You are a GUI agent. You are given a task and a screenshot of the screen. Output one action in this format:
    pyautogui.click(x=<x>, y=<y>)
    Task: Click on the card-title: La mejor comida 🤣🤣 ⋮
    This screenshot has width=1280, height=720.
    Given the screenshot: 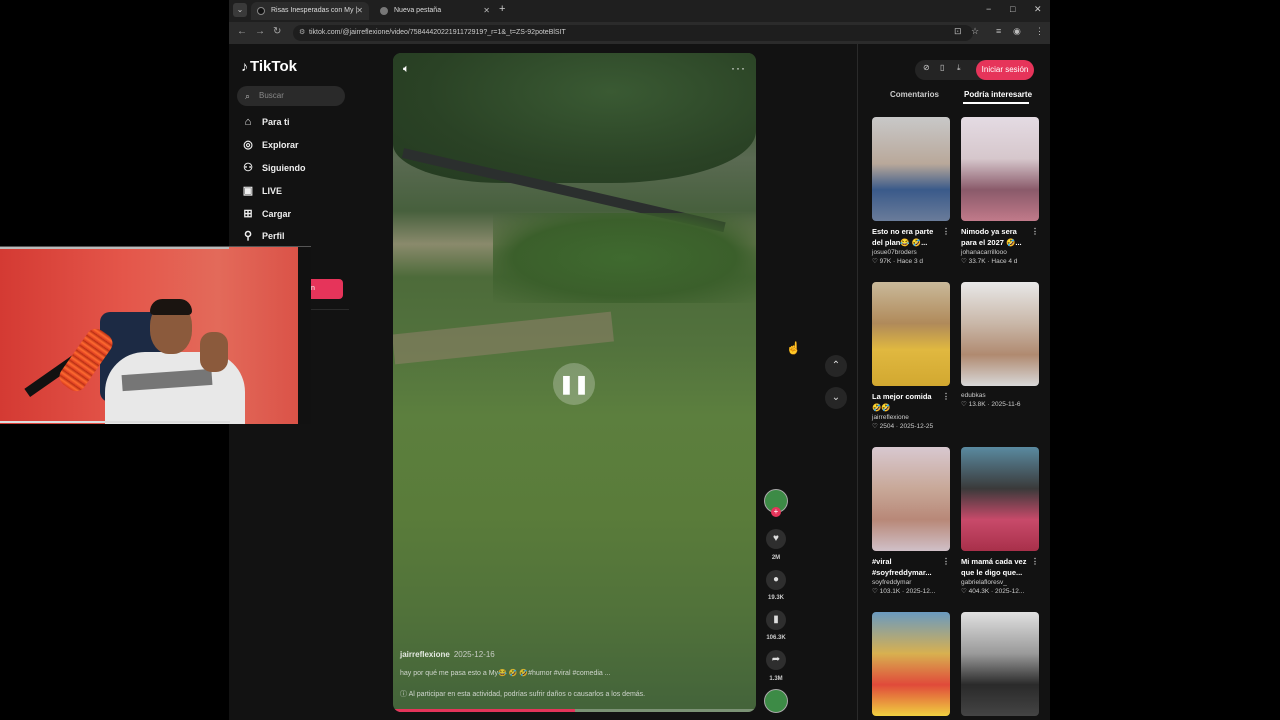 What is the action you would take?
    pyautogui.click(x=911, y=402)
    